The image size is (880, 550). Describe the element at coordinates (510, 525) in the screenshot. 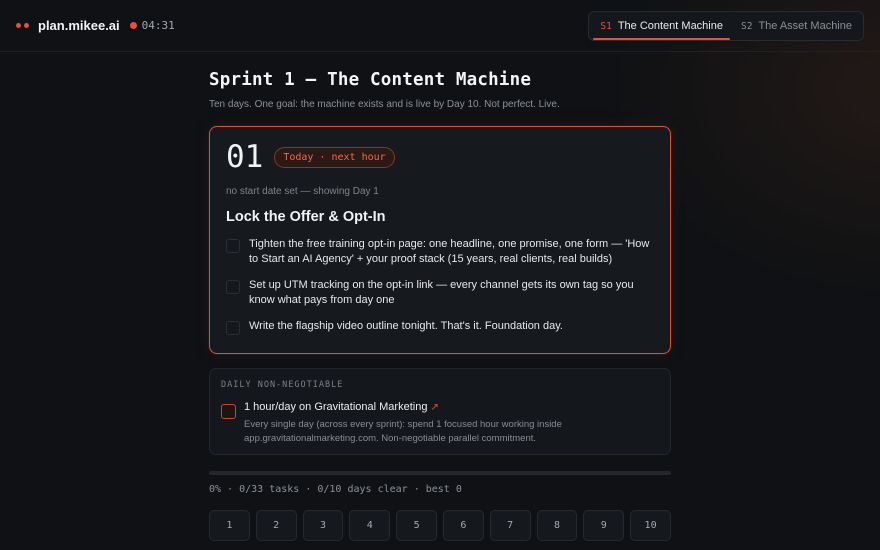

I see `day-button-7: 7` at that location.